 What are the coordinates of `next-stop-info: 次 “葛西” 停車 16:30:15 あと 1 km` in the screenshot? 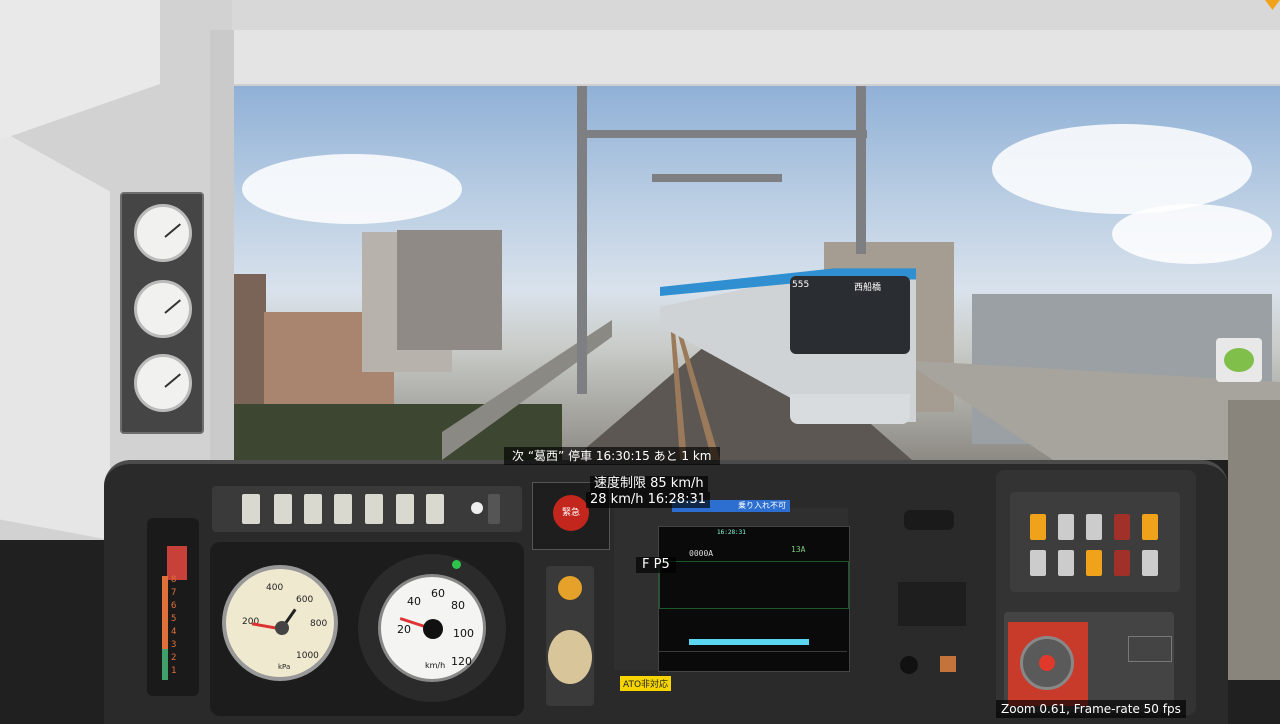 It's located at (612, 456).